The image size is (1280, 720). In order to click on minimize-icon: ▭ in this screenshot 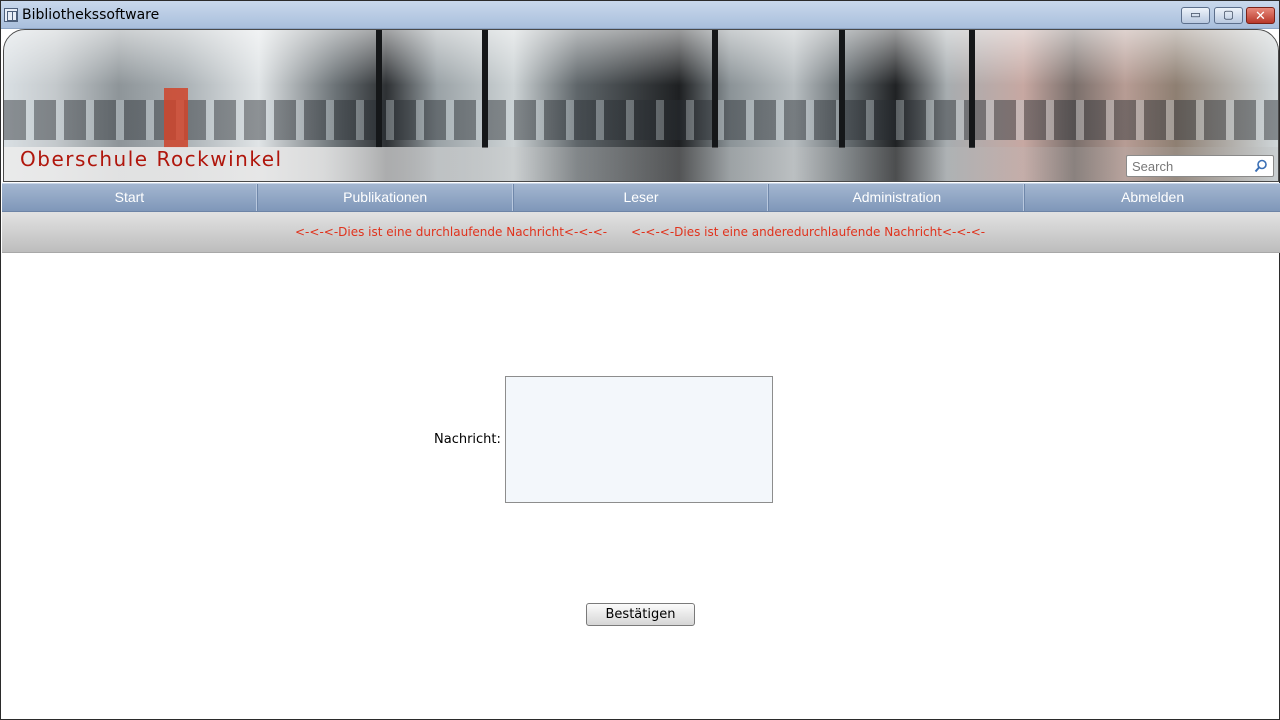, I will do `click(1195, 15)`.